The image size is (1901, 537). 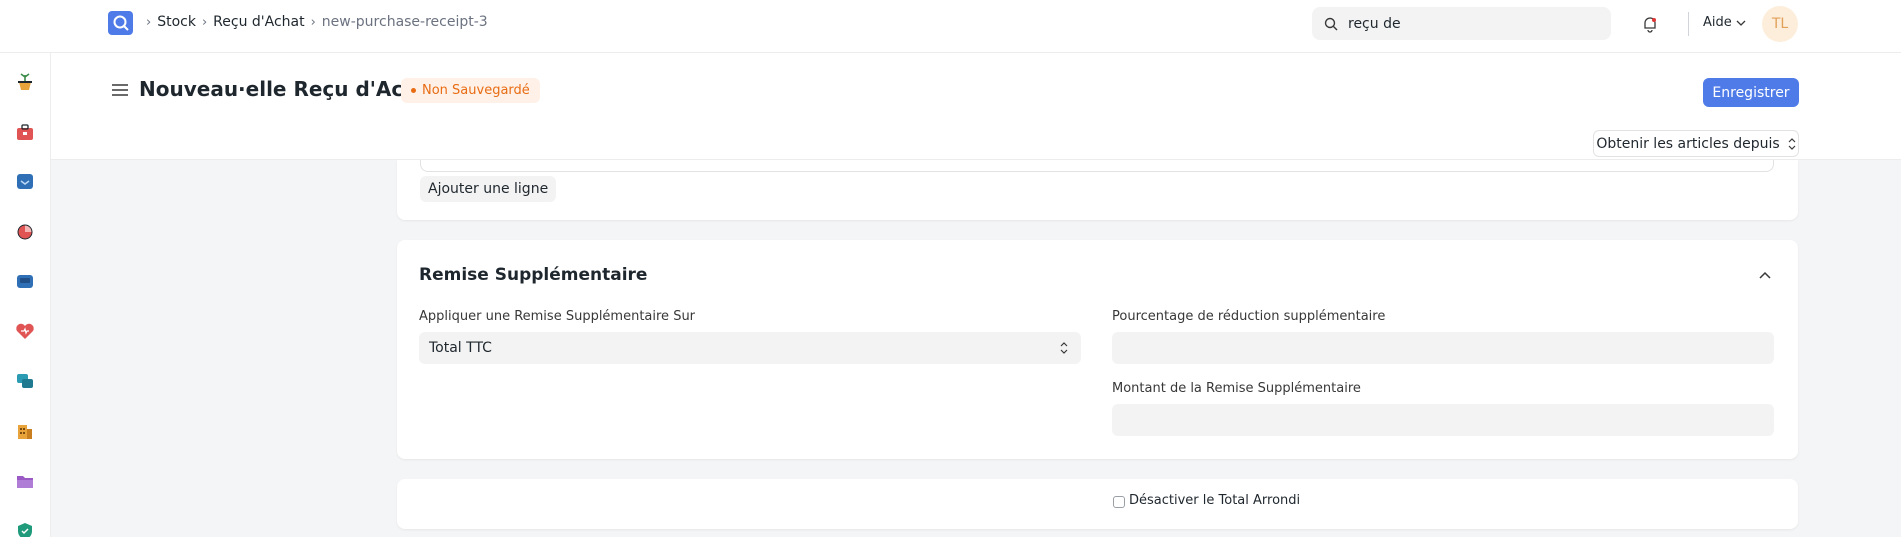 I want to click on help-dropdown: Aide, so click(x=1724, y=22).